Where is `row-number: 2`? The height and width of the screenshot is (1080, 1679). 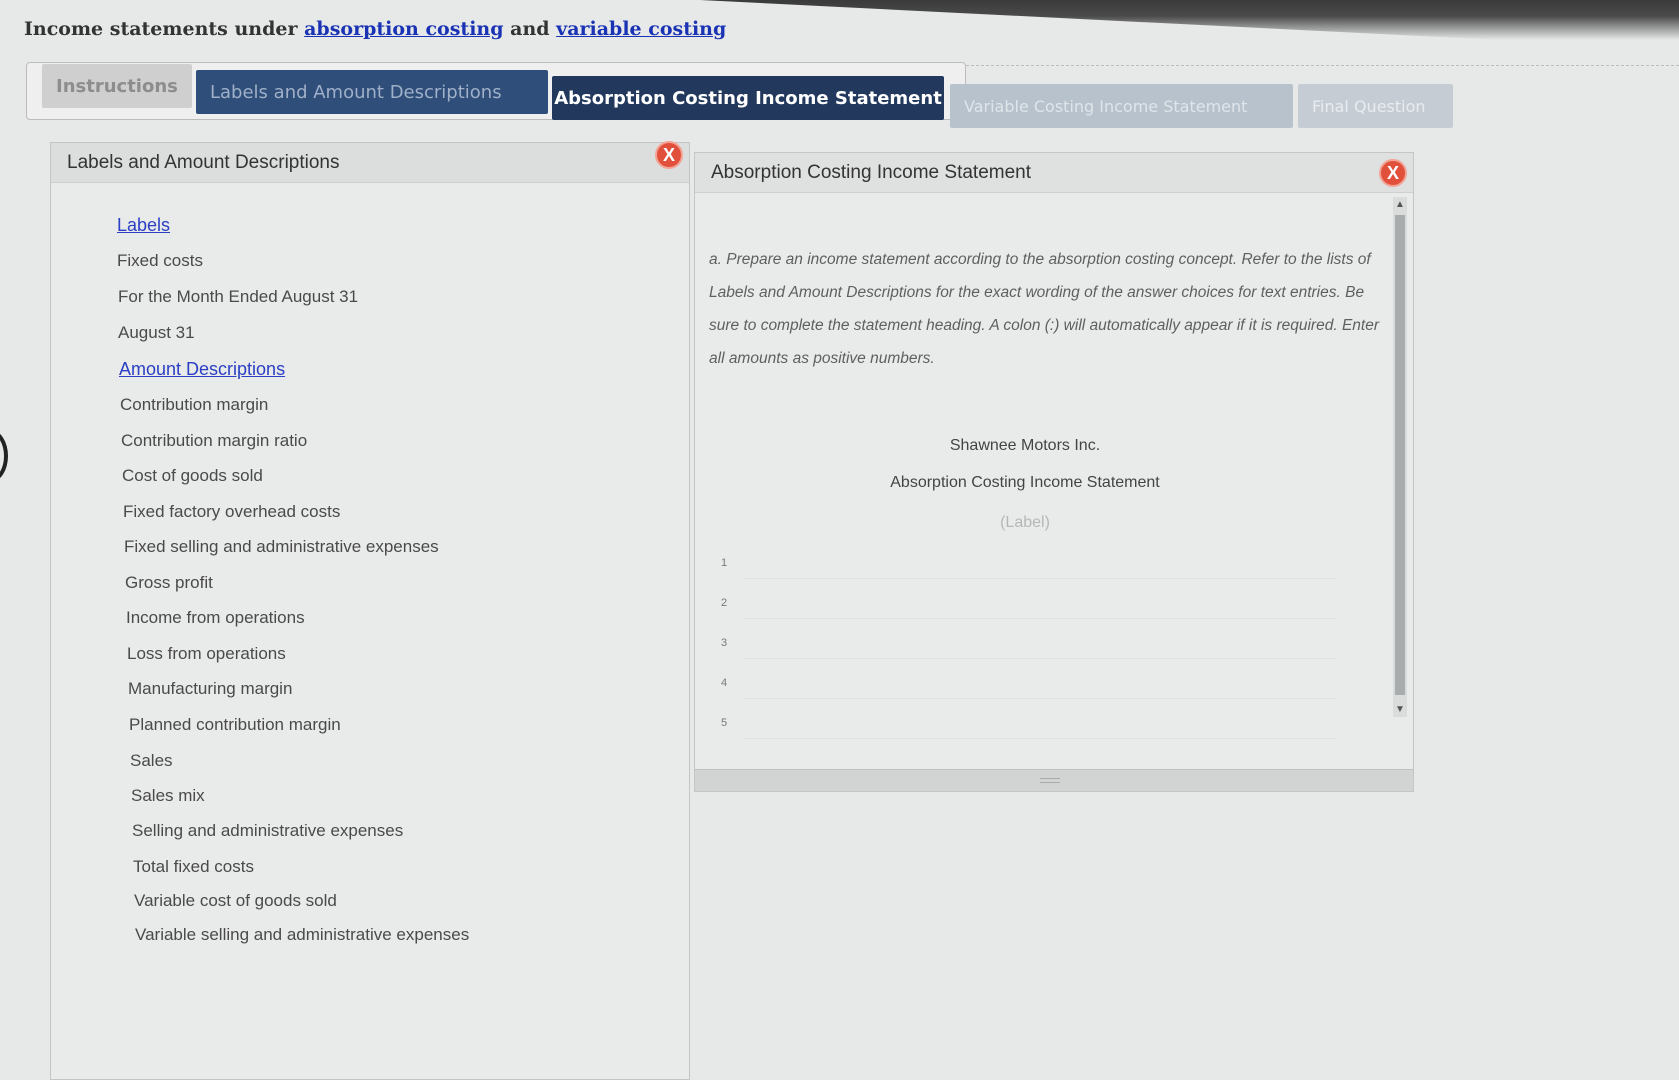 row-number: 2 is located at coordinates (724, 603).